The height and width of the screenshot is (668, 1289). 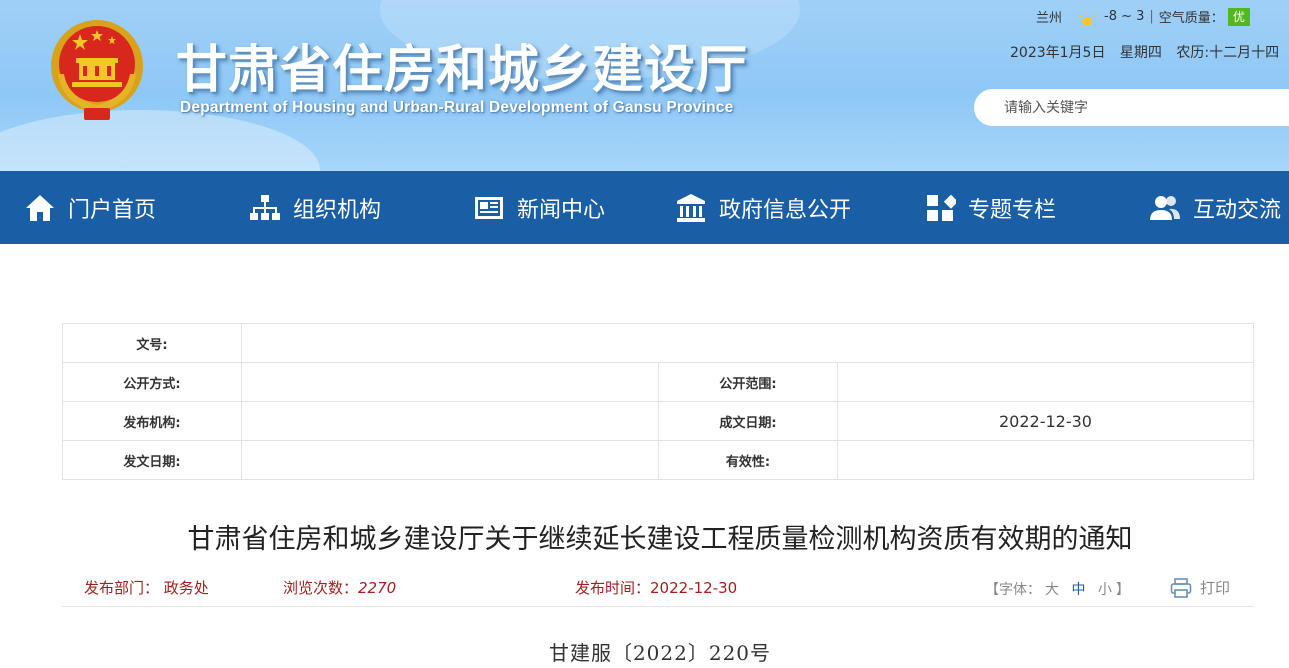 What do you see at coordinates (1012, 210) in the screenshot?
I see `nav-label: 专题专栏` at bounding box center [1012, 210].